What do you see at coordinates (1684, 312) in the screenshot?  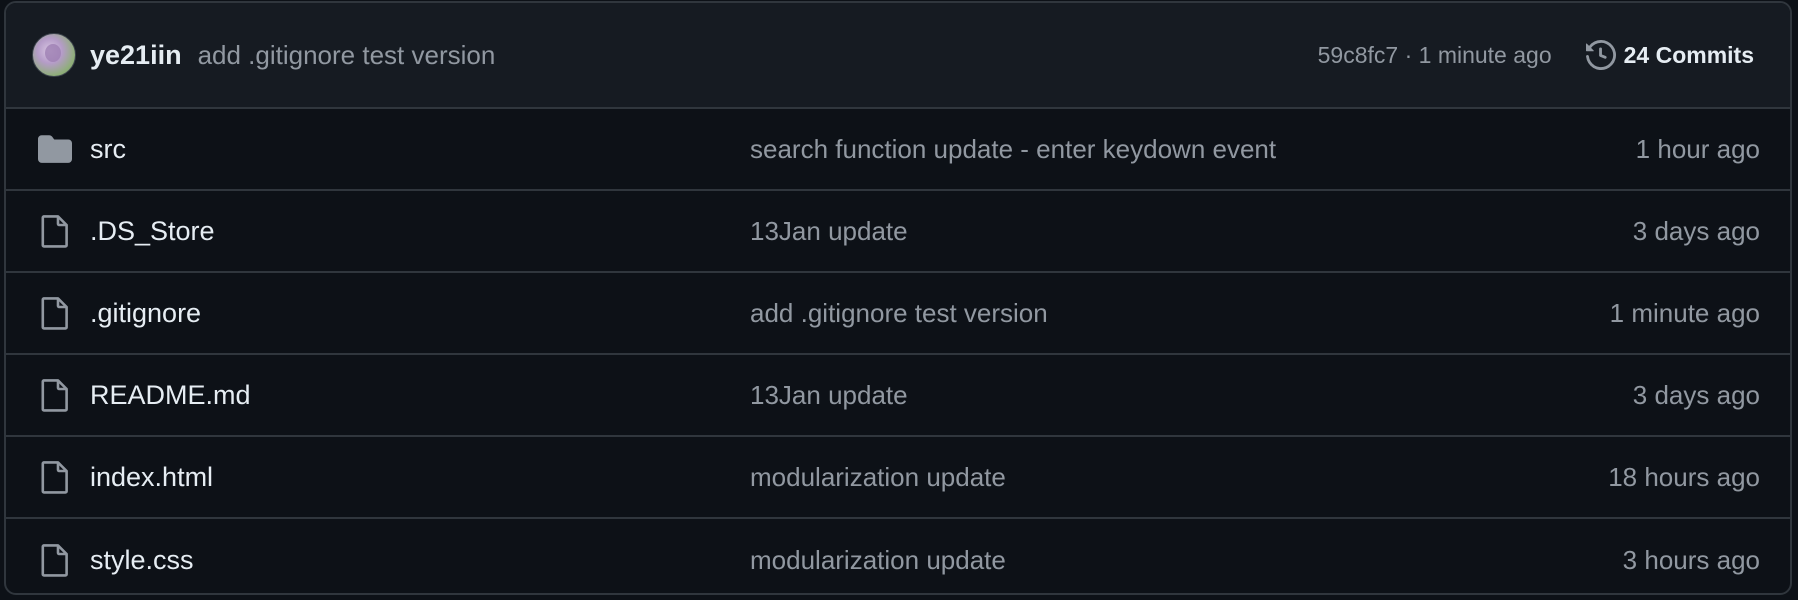 I see `file-commit-time: 1 minute ago` at bounding box center [1684, 312].